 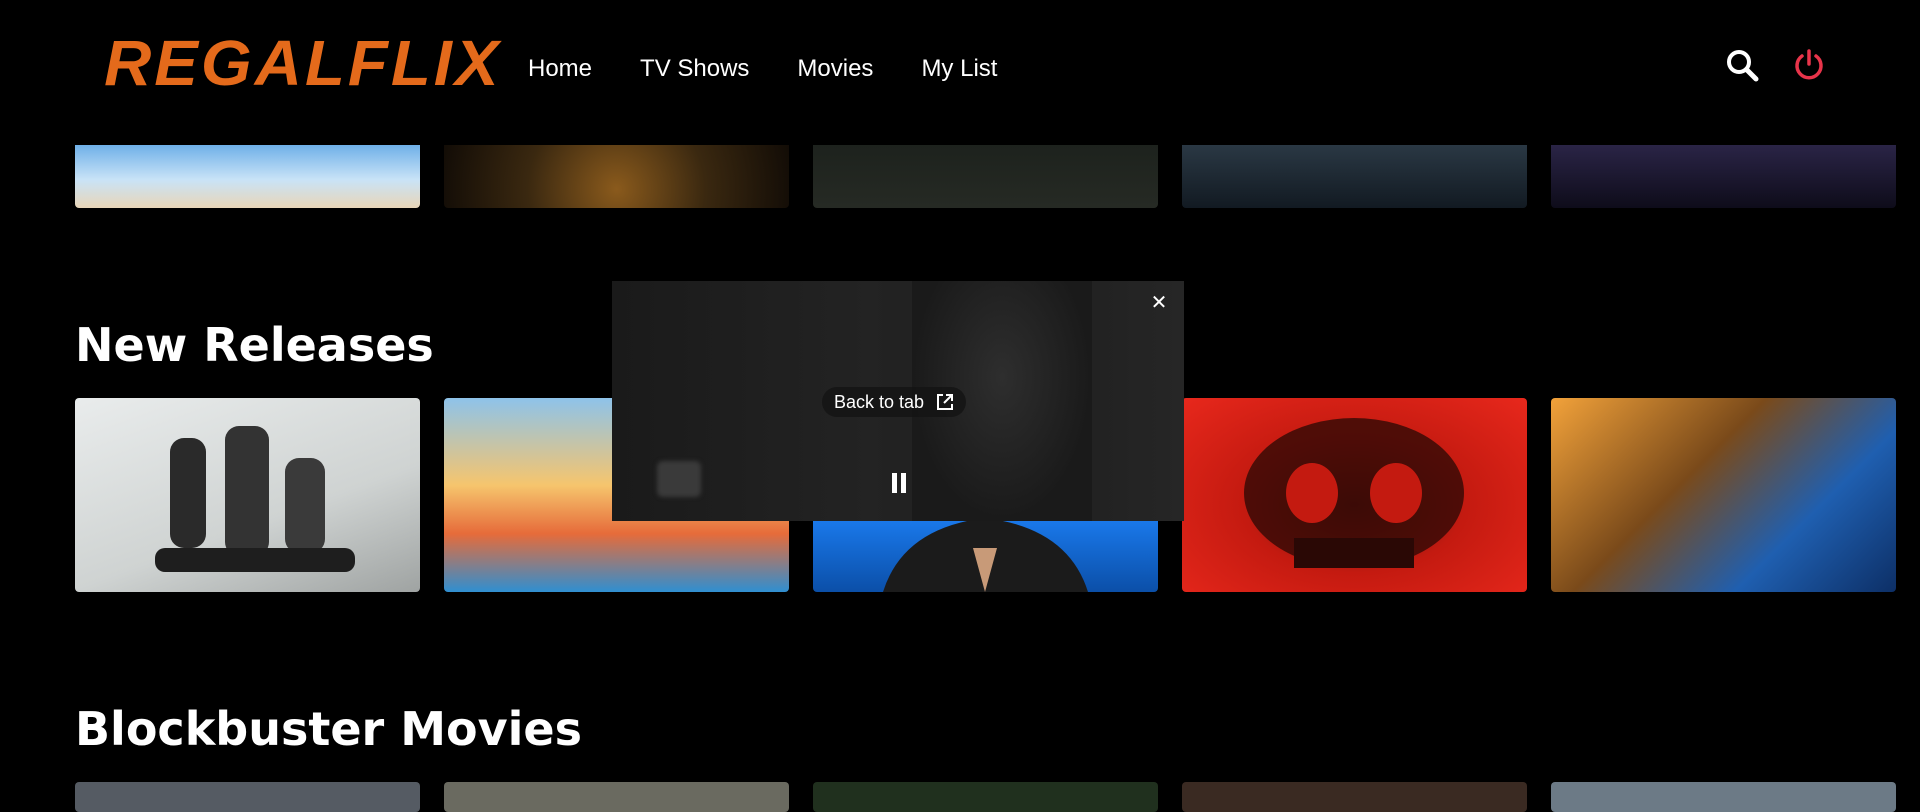 I want to click on main-menu: Home TV Shows Movies My List, so click(x=786, y=69).